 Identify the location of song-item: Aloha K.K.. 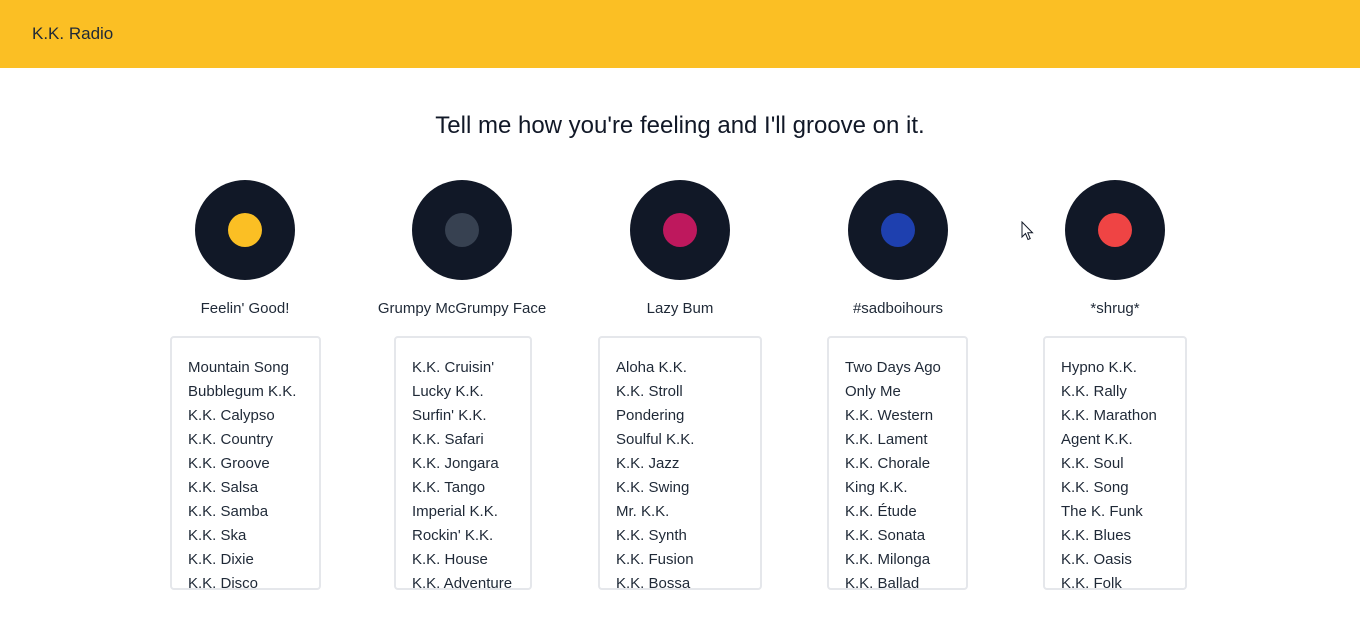
(680, 368).